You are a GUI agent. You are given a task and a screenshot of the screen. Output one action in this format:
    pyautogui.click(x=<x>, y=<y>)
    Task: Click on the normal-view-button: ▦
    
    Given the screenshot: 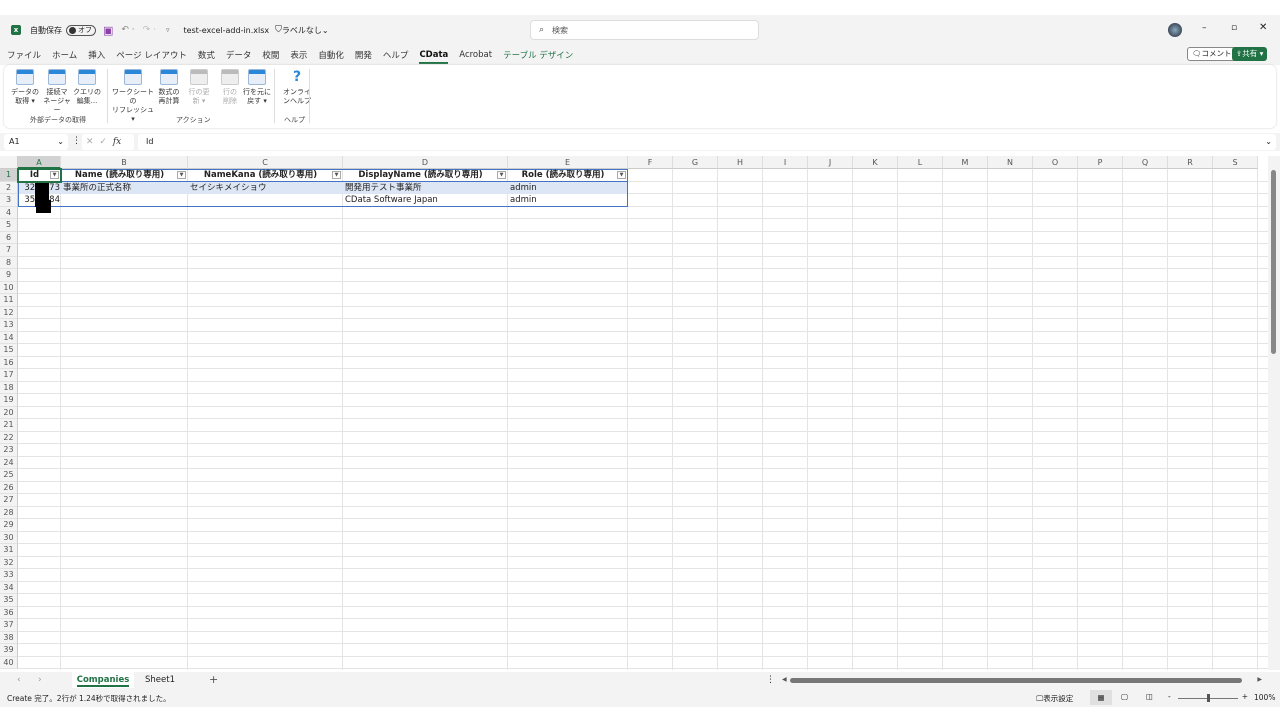 What is the action you would take?
    pyautogui.click(x=1101, y=697)
    